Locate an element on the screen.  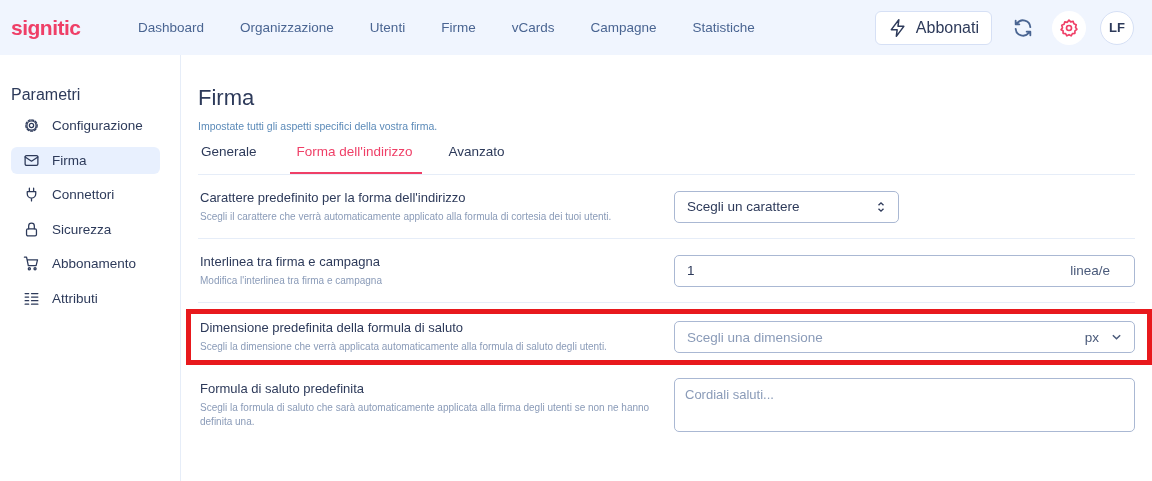
sort-arrows-icon is located at coordinates (881, 206).